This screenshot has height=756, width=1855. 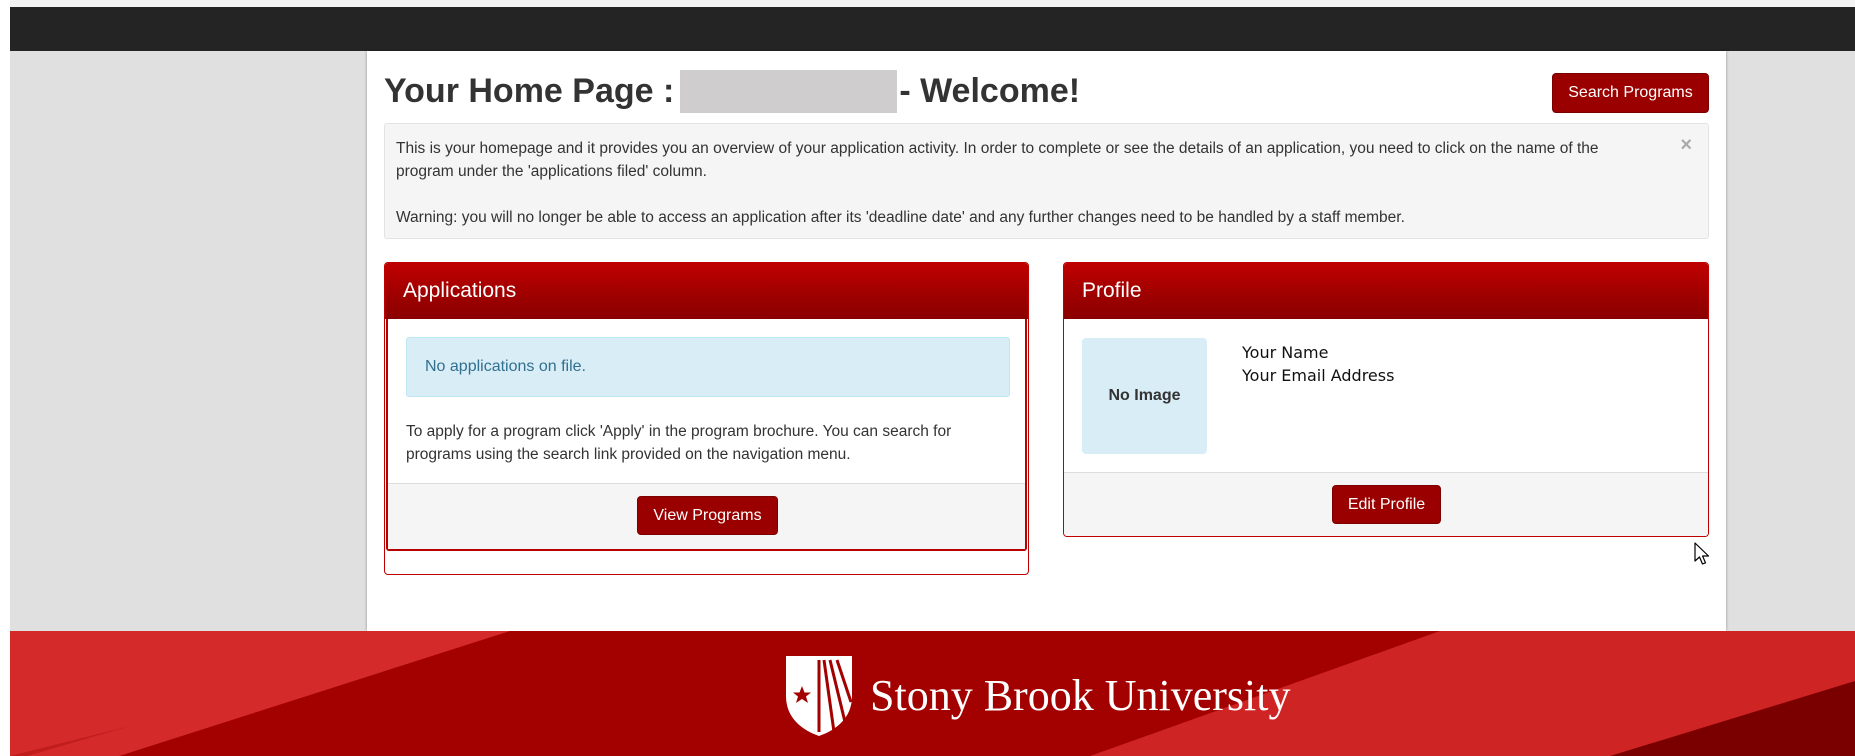 I want to click on page-title: Your Home Page : - Welcome!, so click(x=732, y=91).